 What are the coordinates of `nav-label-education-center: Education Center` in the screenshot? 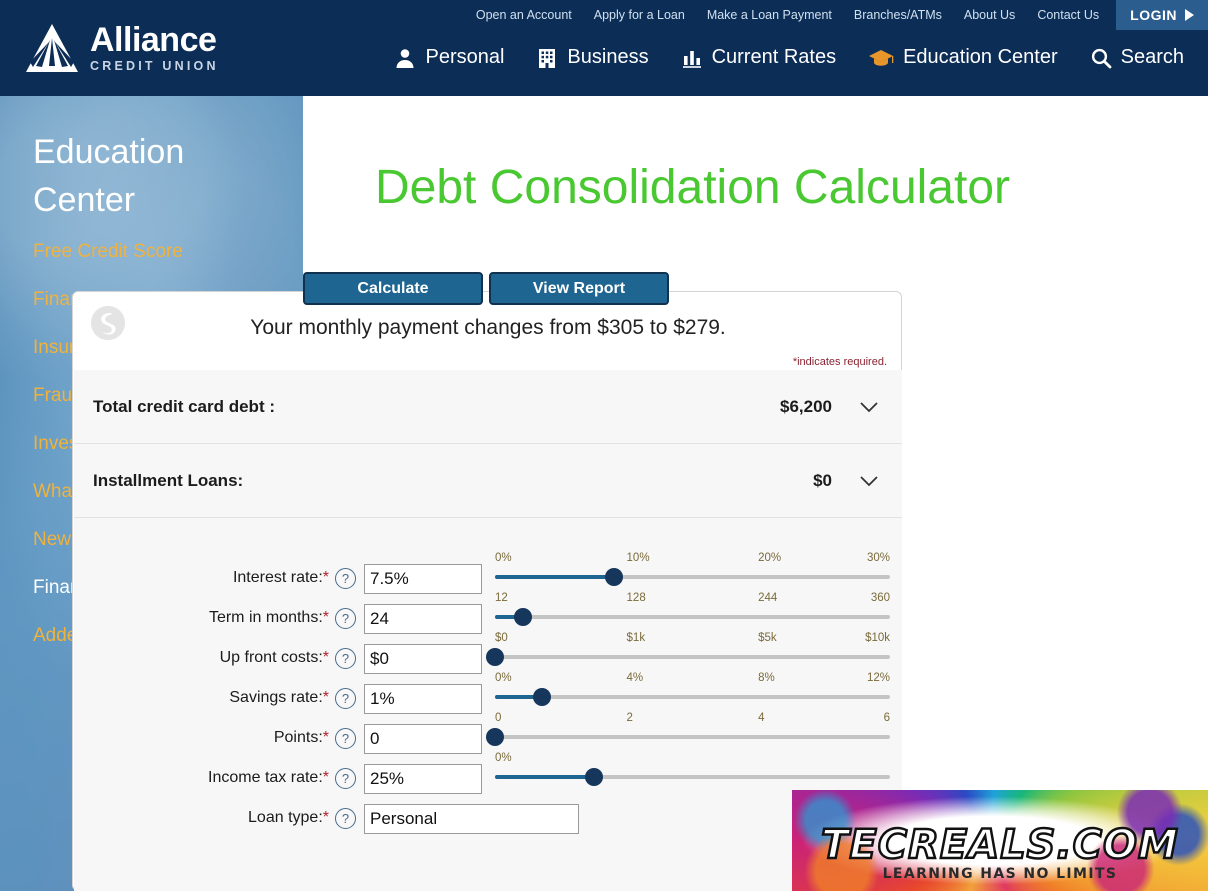 It's located at (980, 57).